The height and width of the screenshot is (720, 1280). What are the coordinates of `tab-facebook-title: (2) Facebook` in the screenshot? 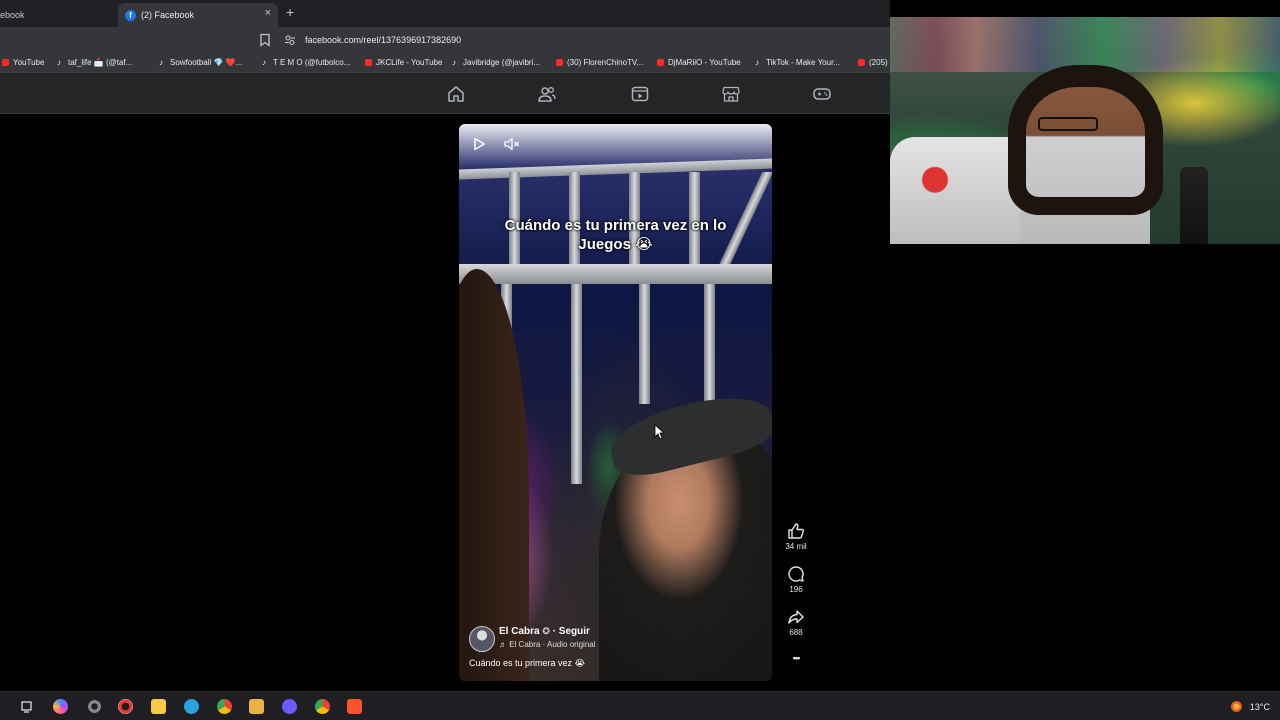 It's located at (168, 15).